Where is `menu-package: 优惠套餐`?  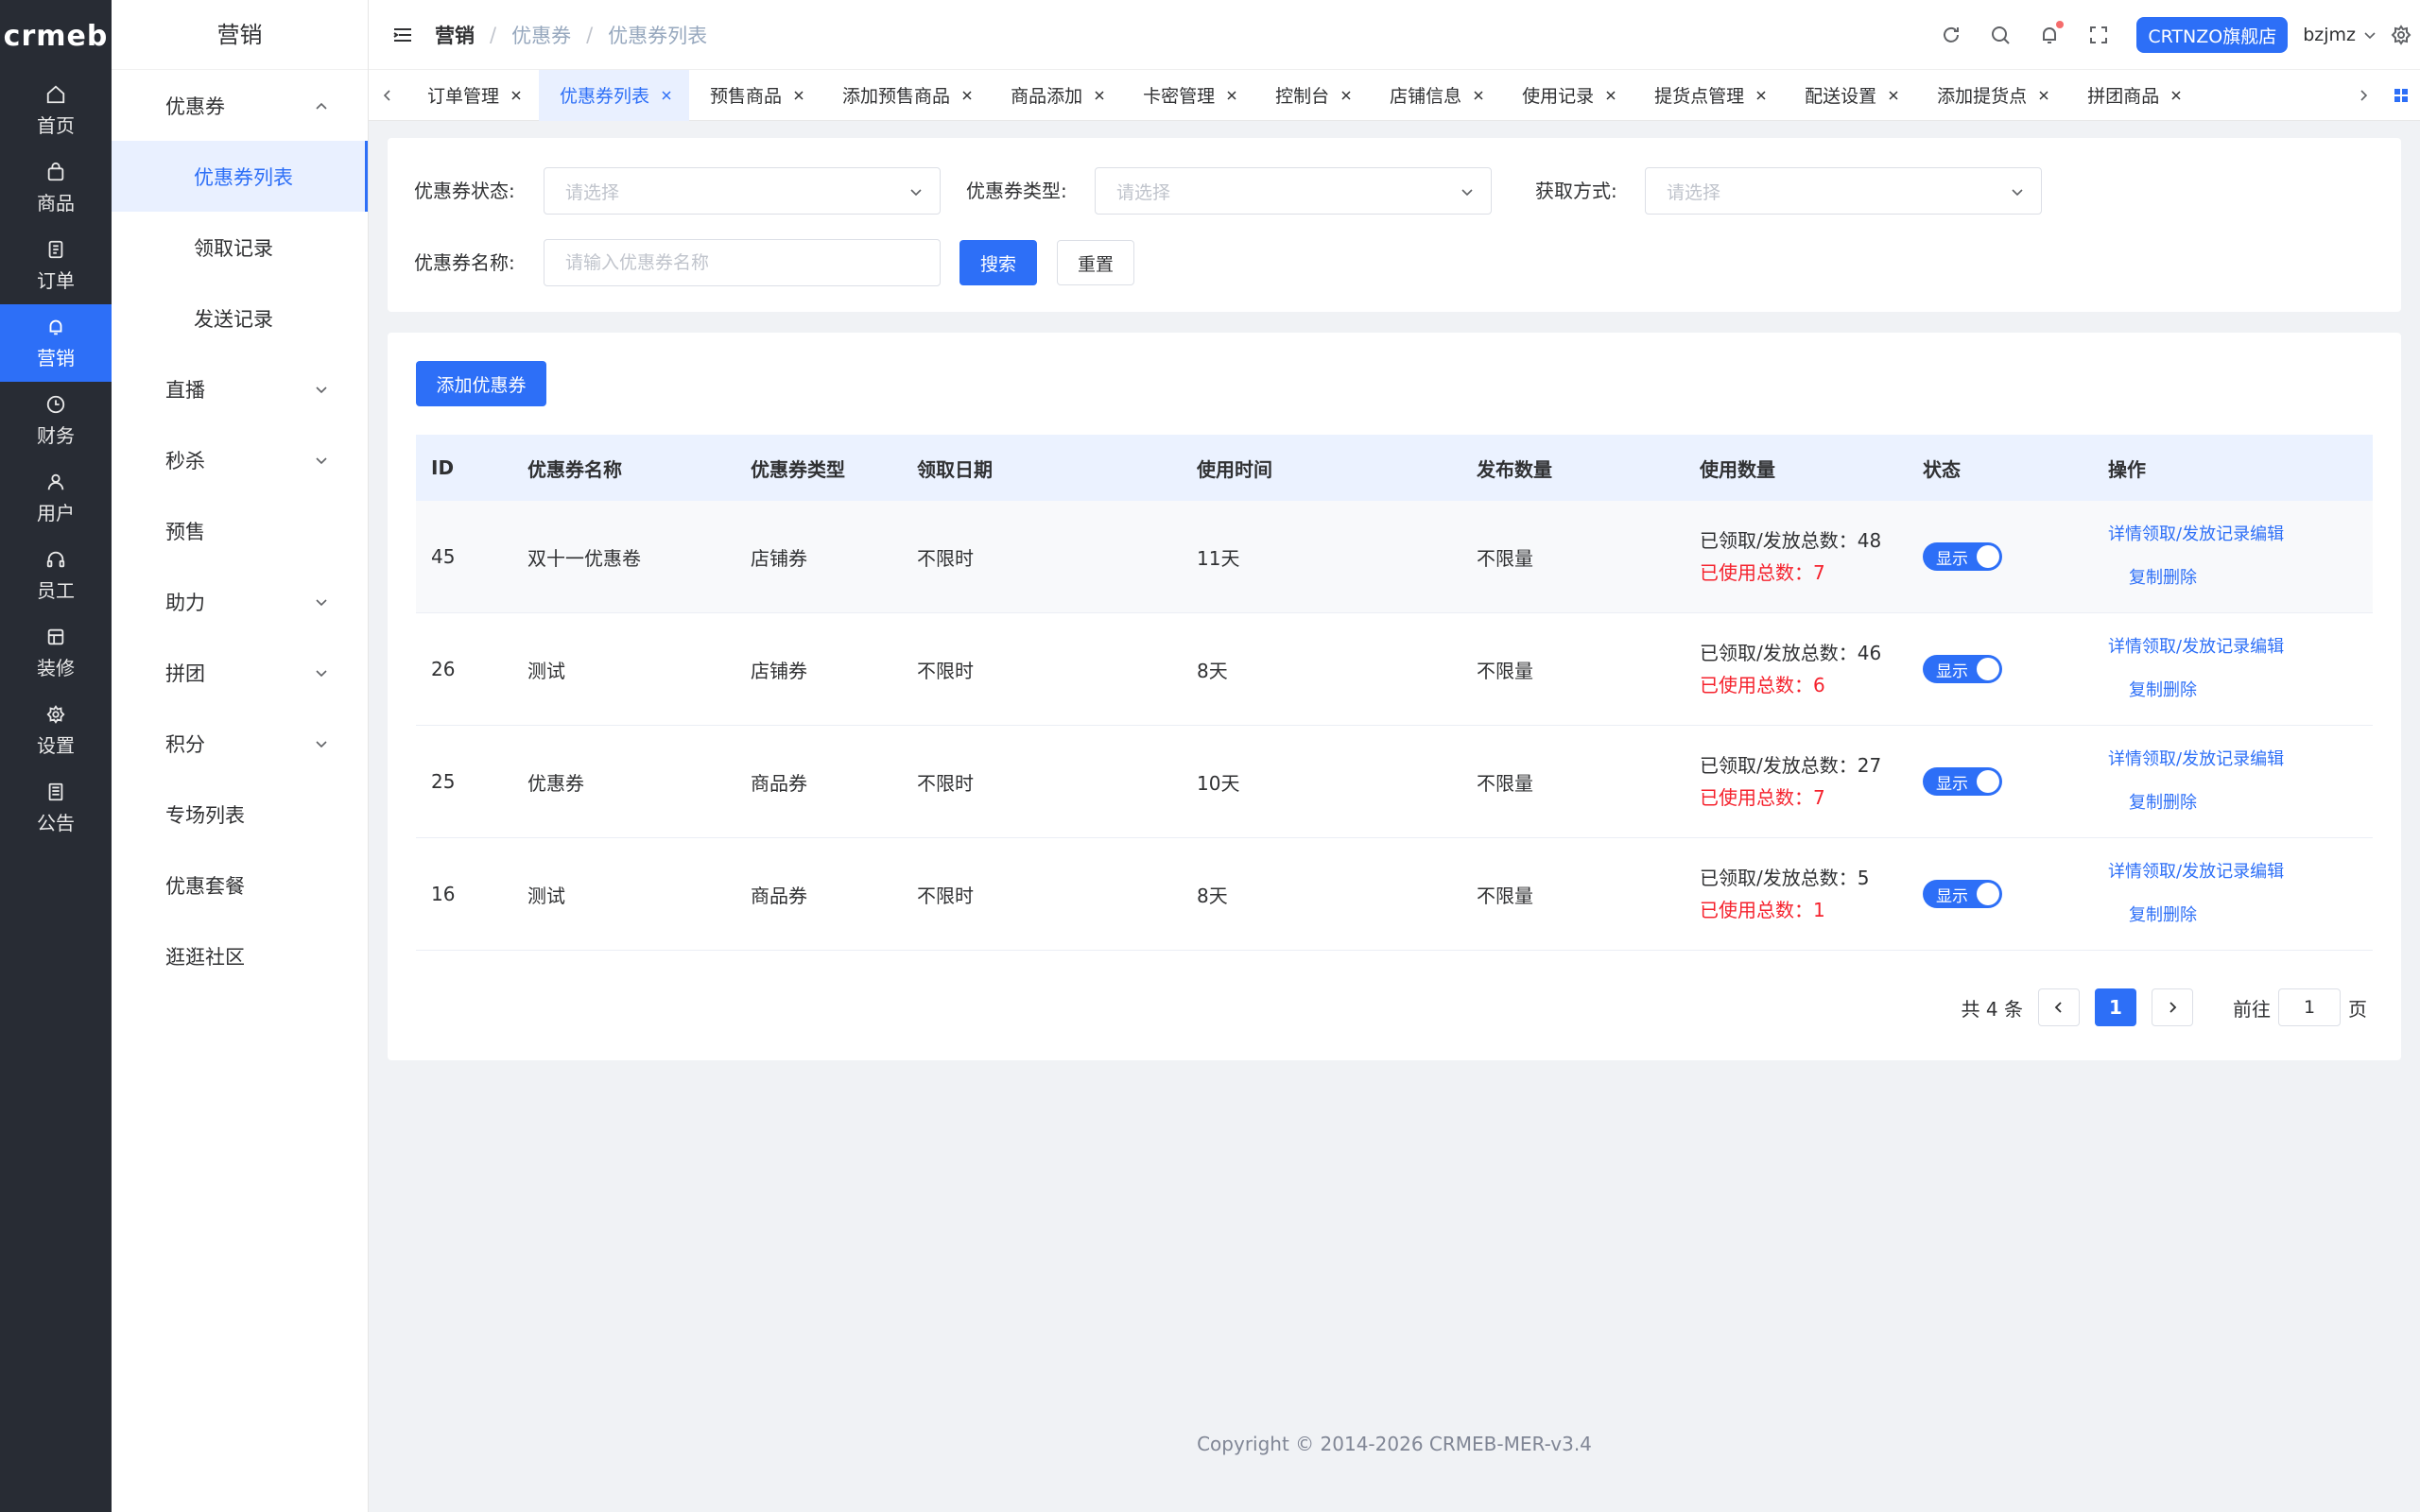 menu-package: 优惠套餐 is located at coordinates (240, 885).